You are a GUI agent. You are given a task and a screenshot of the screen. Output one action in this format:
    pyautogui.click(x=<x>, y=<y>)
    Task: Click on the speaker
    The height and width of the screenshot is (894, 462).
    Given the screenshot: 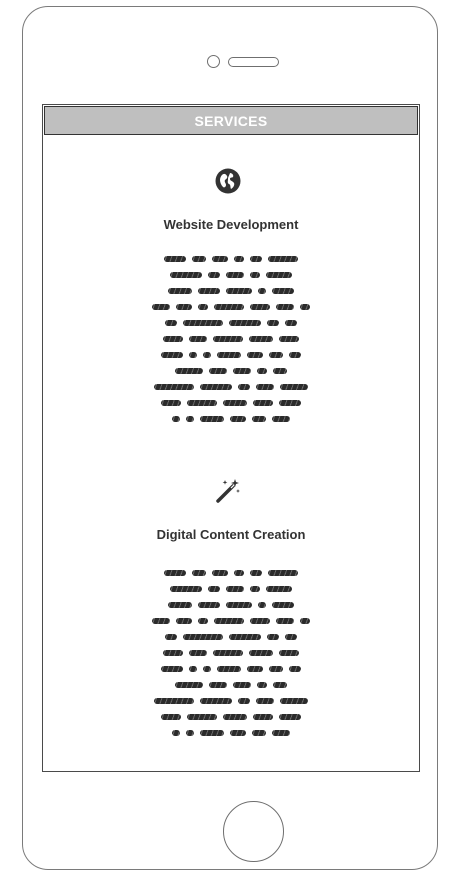 What is the action you would take?
    pyautogui.click(x=253, y=62)
    